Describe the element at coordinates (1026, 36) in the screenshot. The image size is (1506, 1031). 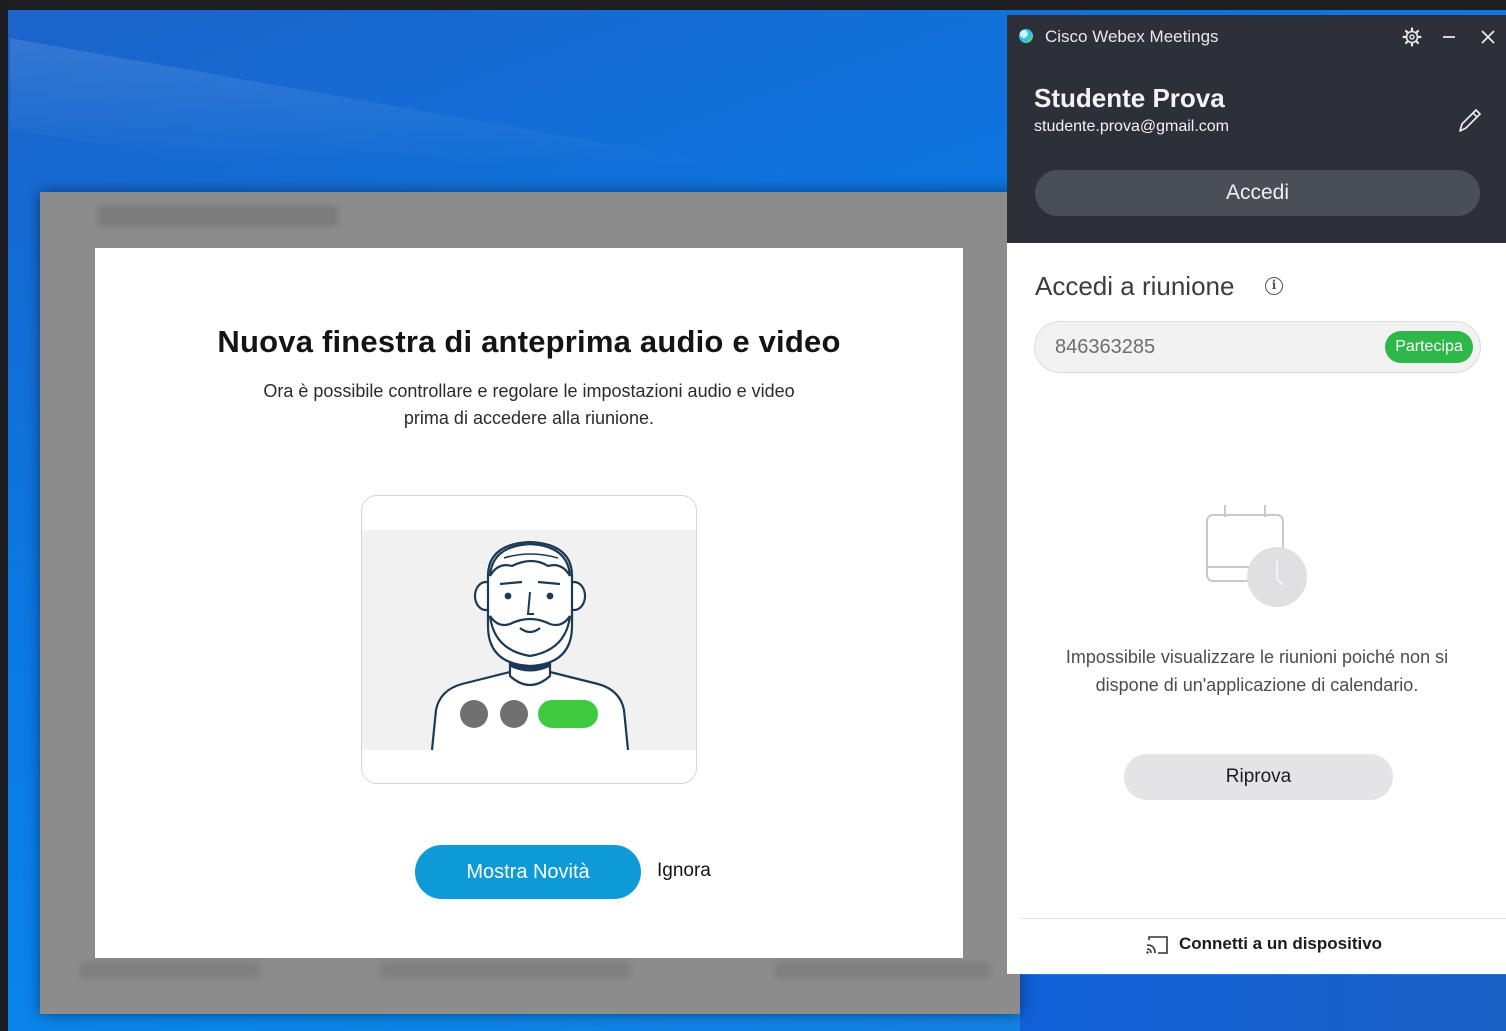
I see `webex-logo-icon` at that location.